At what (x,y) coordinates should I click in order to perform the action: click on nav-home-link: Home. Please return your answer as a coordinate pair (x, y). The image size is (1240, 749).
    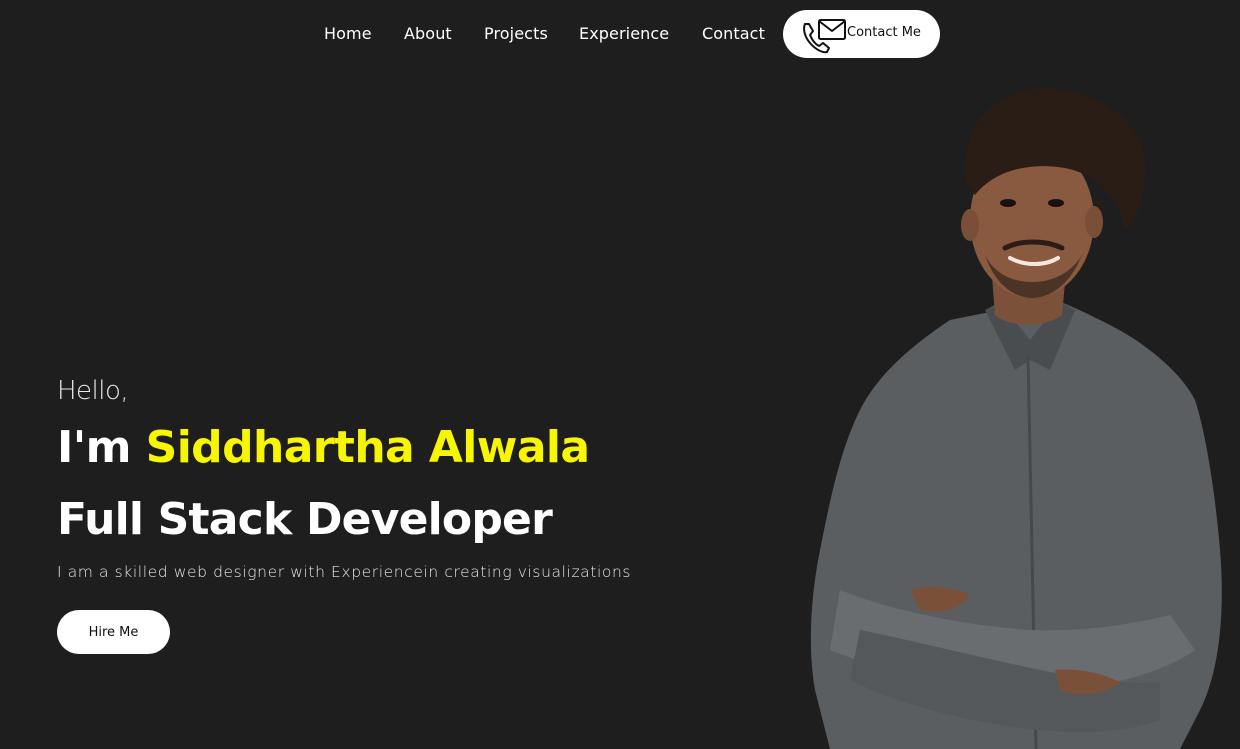
    Looking at the image, I should click on (348, 33).